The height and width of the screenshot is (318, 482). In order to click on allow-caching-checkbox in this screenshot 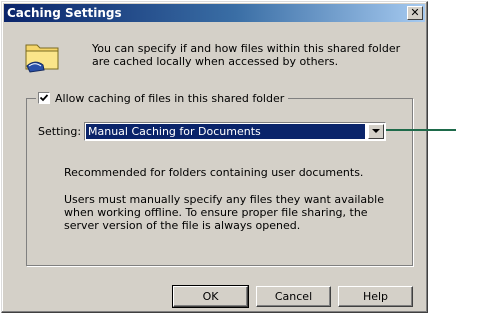, I will do `click(44, 98)`.